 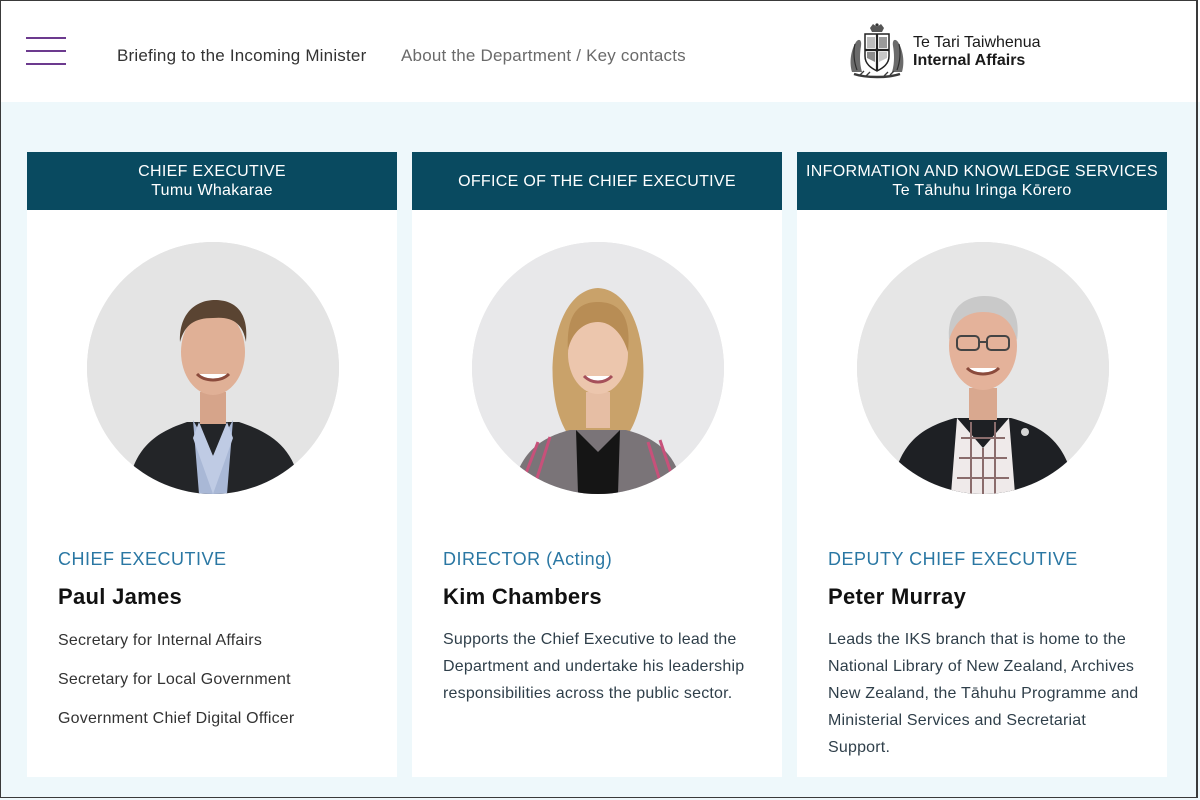 What do you see at coordinates (953, 559) in the screenshot?
I see `role-label: DEPUTY CHIEF EXECUTIVE` at bounding box center [953, 559].